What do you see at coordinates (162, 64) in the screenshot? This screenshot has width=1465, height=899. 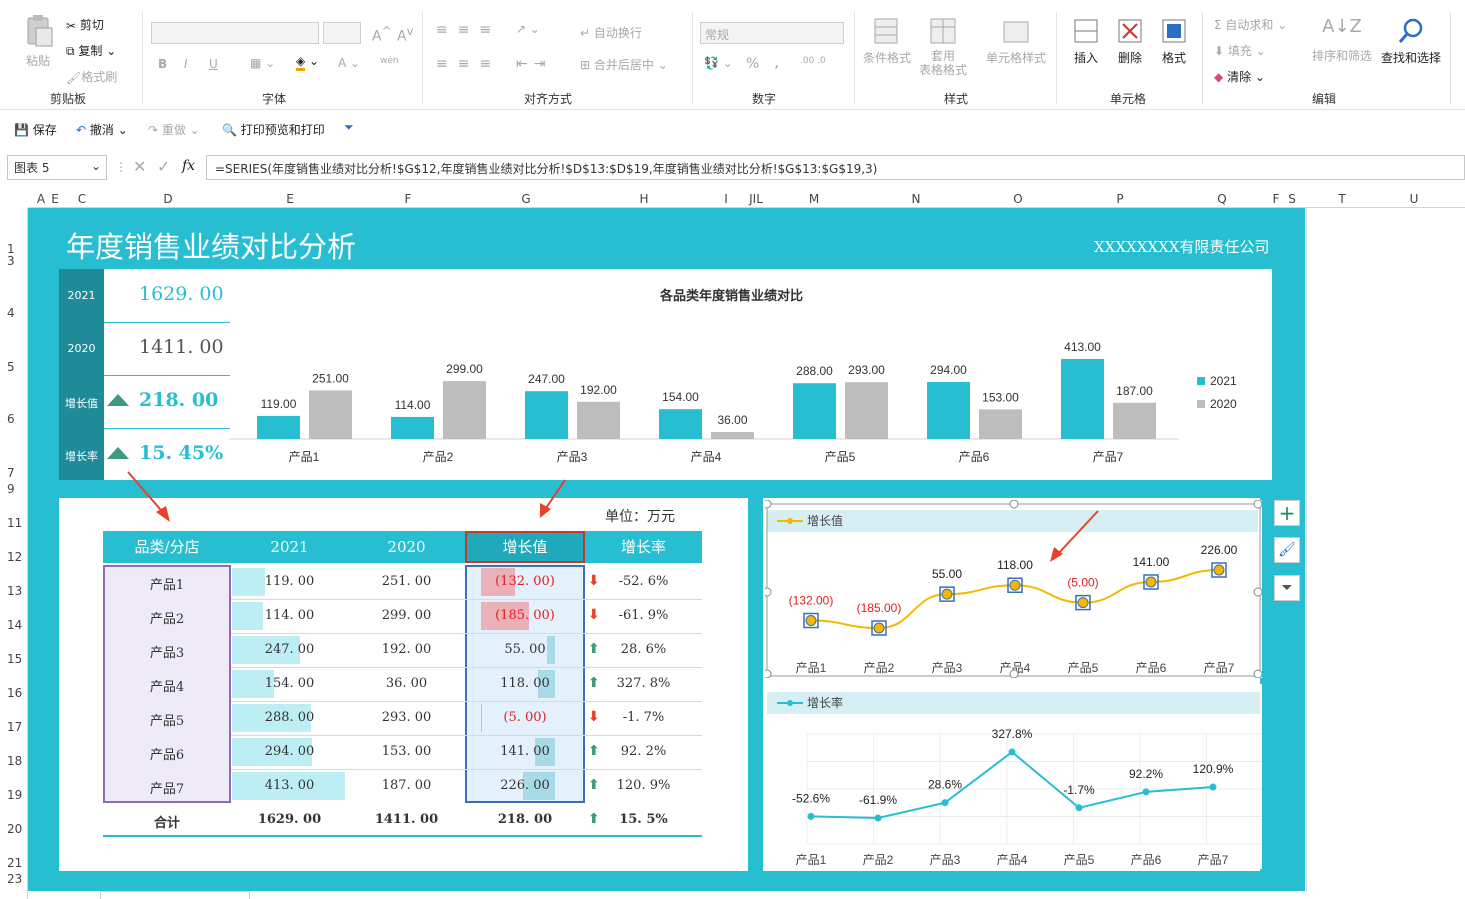 I see `bold-button: B` at bounding box center [162, 64].